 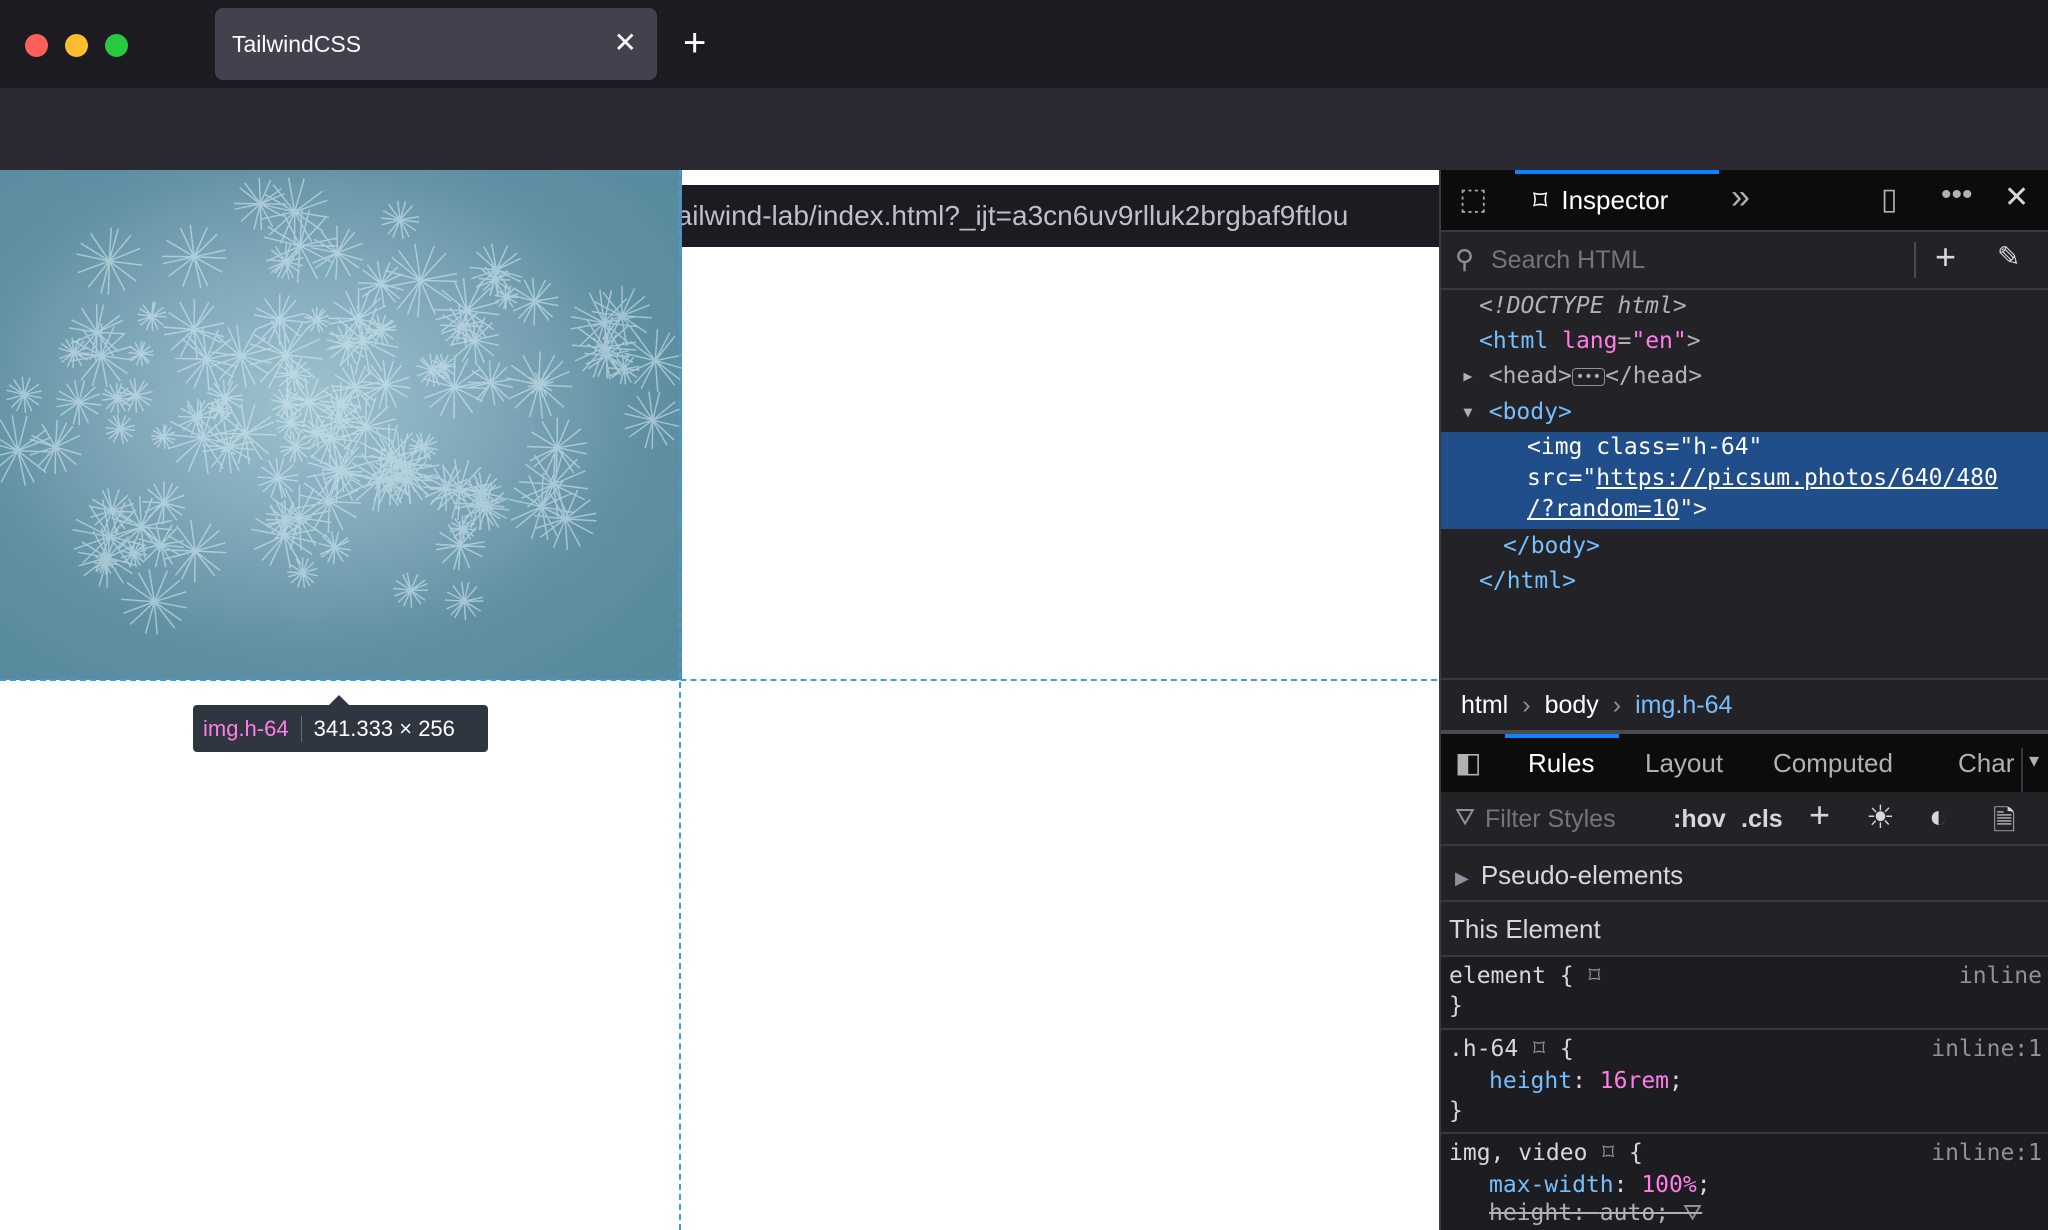 I want to click on tab-computed: Computed, so click(x=1833, y=763).